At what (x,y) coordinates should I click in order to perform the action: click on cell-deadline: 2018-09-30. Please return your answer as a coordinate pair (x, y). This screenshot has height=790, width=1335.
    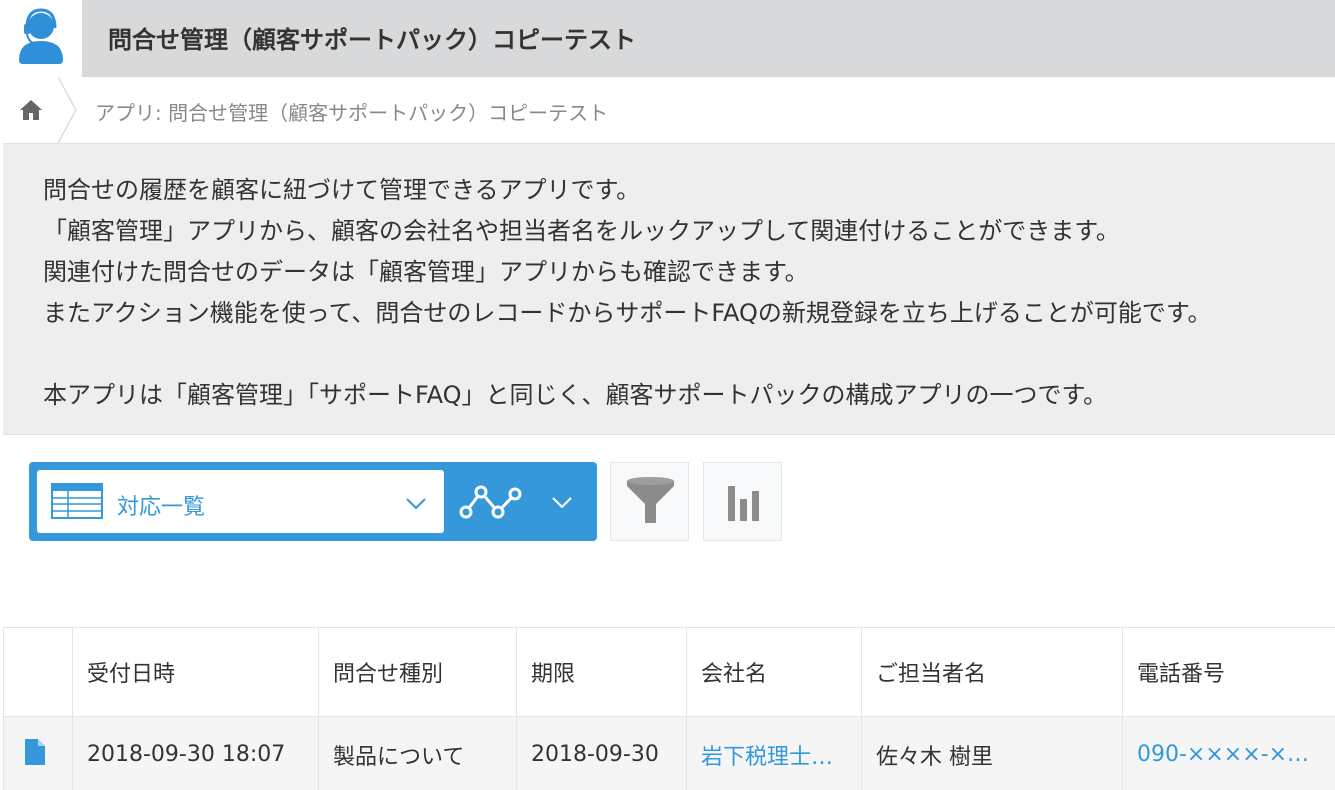
    Looking at the image, I should click on (601, 753).